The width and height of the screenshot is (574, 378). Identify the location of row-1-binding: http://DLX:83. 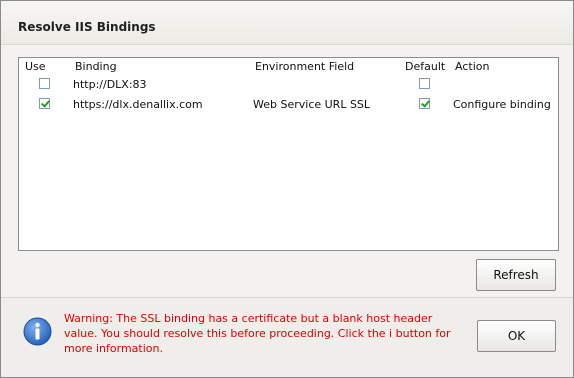
(110, 84).